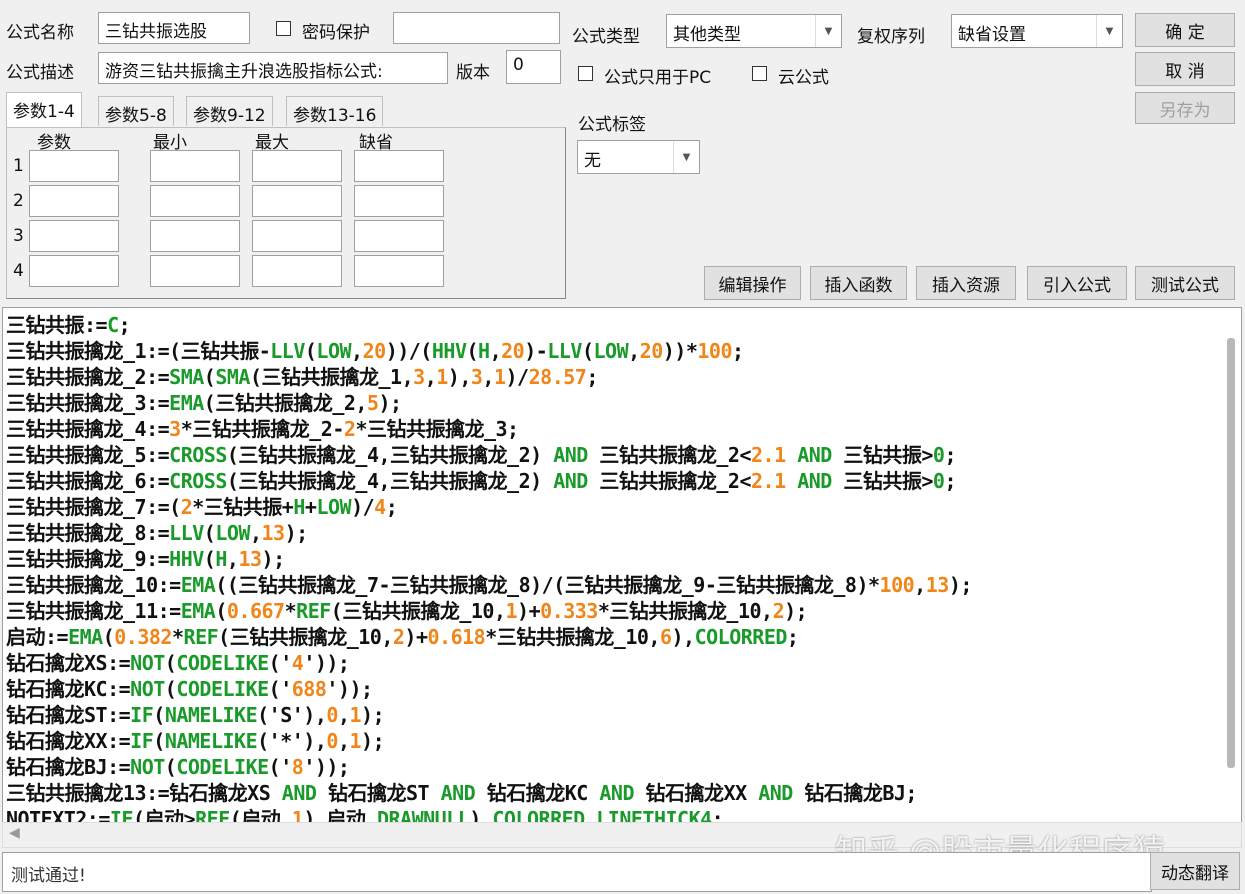  Describe the element at coordinates (803, 78) in the screenshot. I see `cloud-label: 云公式` at that location.